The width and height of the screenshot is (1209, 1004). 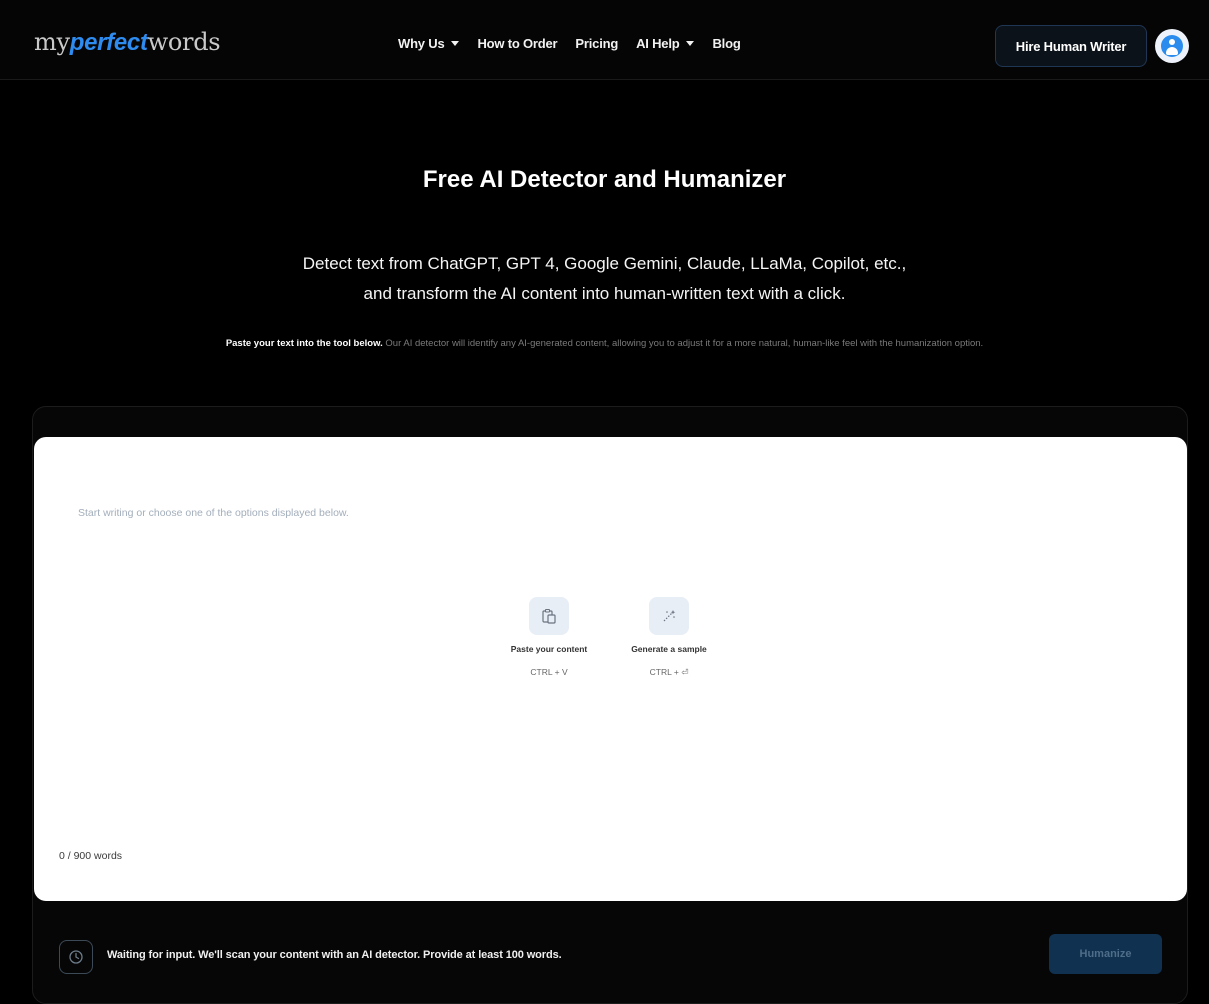 What do you see at coordinates (91, 856) in the screenshot?
I see `word-count: 0 / 900 words` at bounding box center [91, 856].